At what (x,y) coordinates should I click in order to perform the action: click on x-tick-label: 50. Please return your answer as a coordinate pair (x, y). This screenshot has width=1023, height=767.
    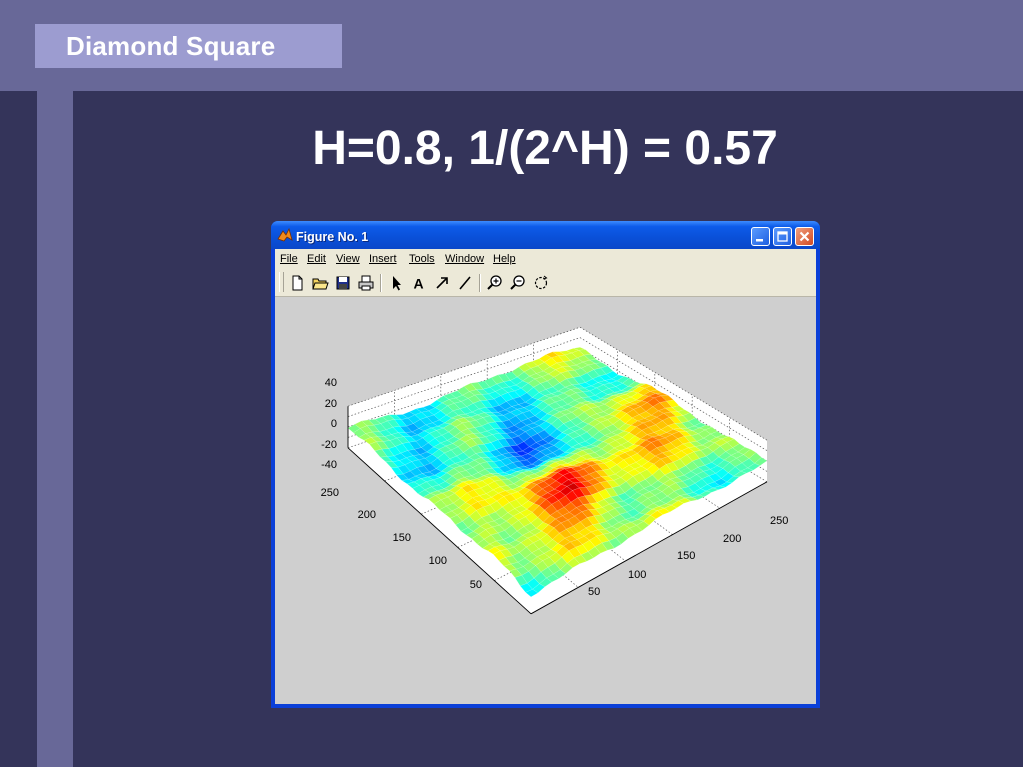
    Looking at the image, I should click on (594, 592).